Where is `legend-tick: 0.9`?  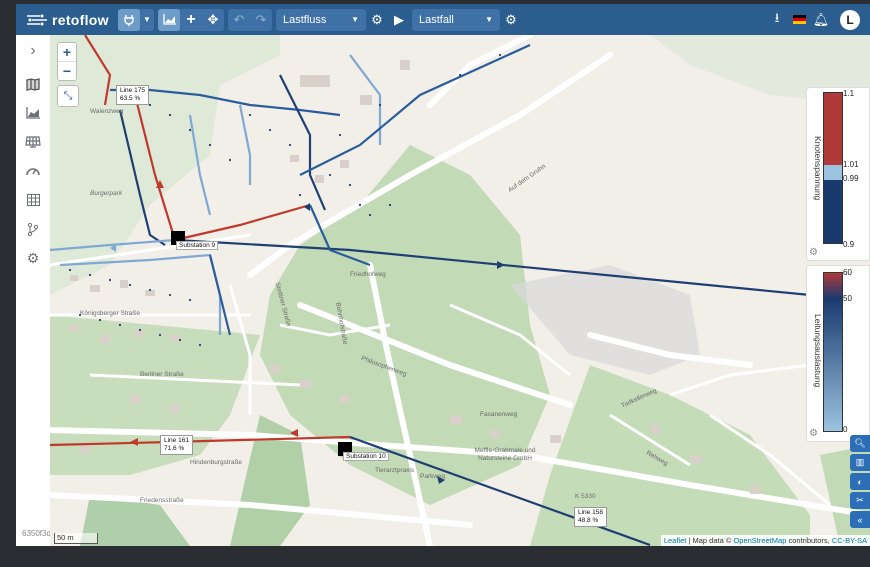
legend-tick: 0.9 is located at coordinates (849, 244).